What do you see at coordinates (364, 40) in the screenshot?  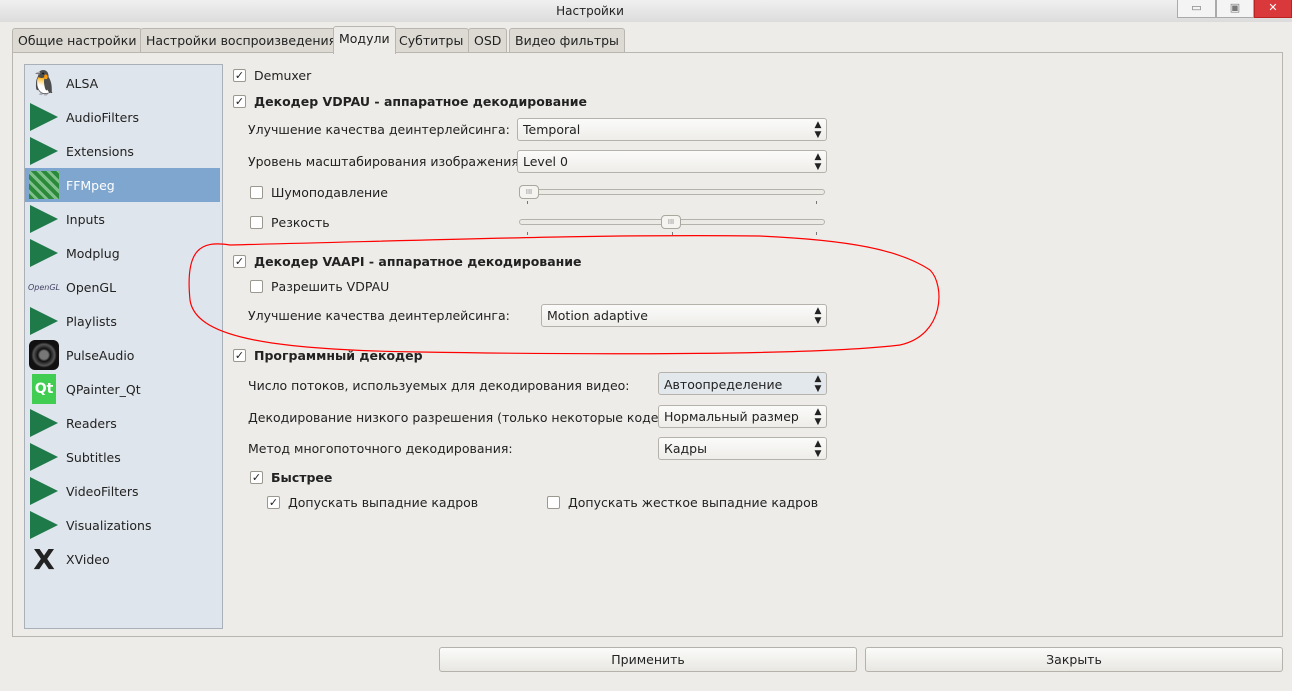 I see `tab-modules: Модули` at bounding box center [364, 40].